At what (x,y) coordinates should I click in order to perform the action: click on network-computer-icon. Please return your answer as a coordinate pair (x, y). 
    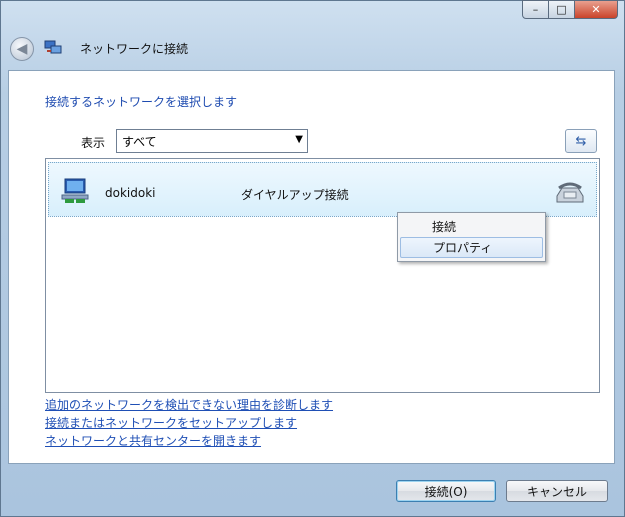
    Looking at the image, I should click on (75, 190).